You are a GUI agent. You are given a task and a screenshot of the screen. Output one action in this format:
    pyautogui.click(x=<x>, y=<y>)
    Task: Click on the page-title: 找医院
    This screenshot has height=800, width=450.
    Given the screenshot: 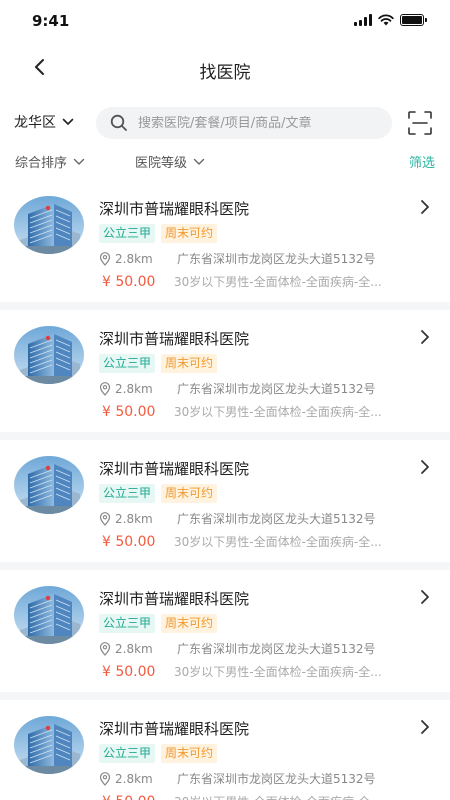 What is the action you would take?
    pyautogui.click(x=225, y=73)
    